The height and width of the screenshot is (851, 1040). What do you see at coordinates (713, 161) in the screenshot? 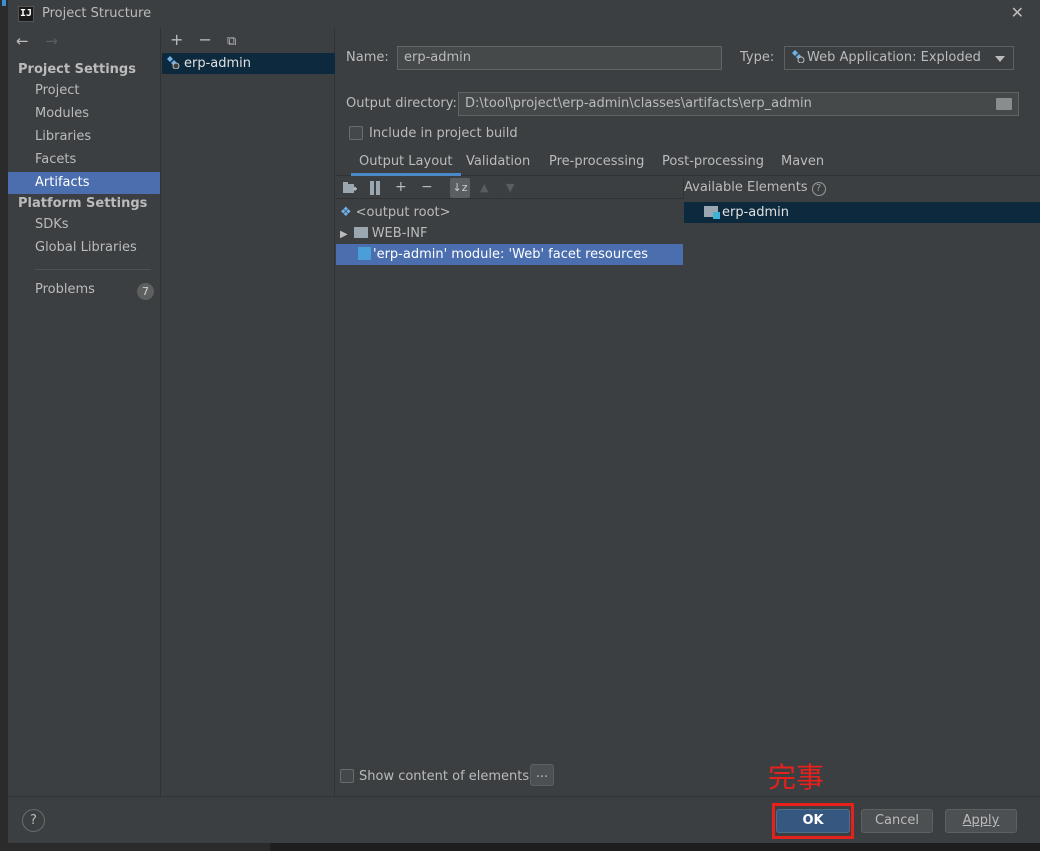
I see `tab-post-processing: Post-processing` at bounding box center [713, 161].